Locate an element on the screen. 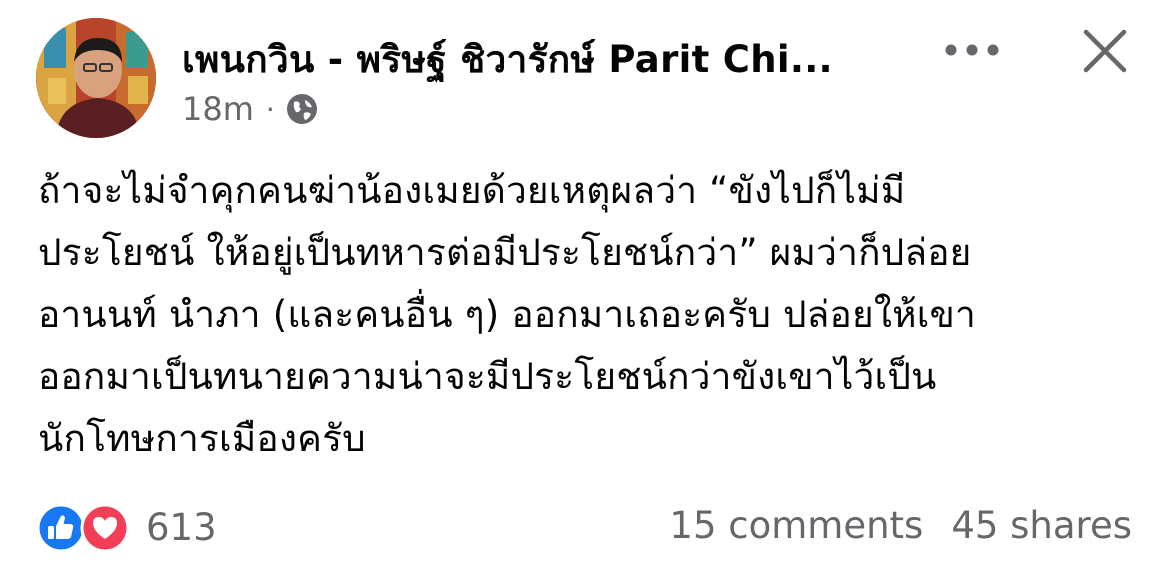  post-timestamp: 18m is located at coordinates (218, 109).